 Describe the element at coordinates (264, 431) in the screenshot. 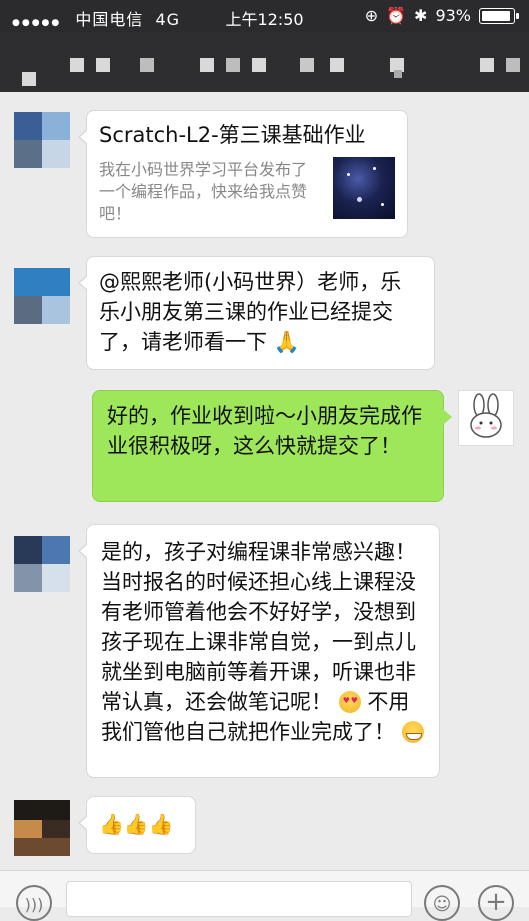

I see `message-text: 好的，作业收到啦～小朋友完成作业很积极呀，这么快就提交了！` at that location.